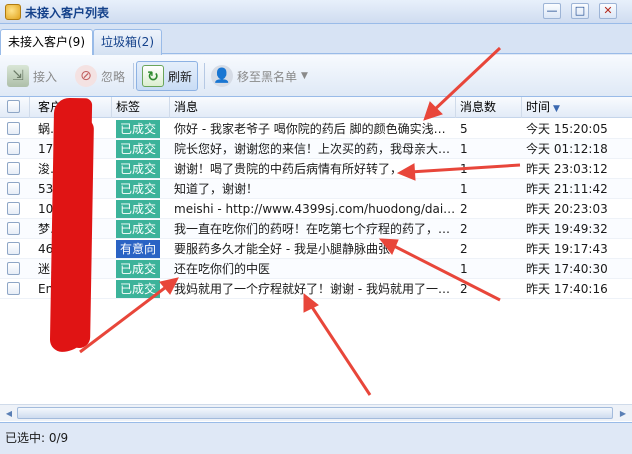  Describe the element at coordinates (46, 42) in the screenshot. I see `tab-unaccepted: 未接入客户(9)` at that location.